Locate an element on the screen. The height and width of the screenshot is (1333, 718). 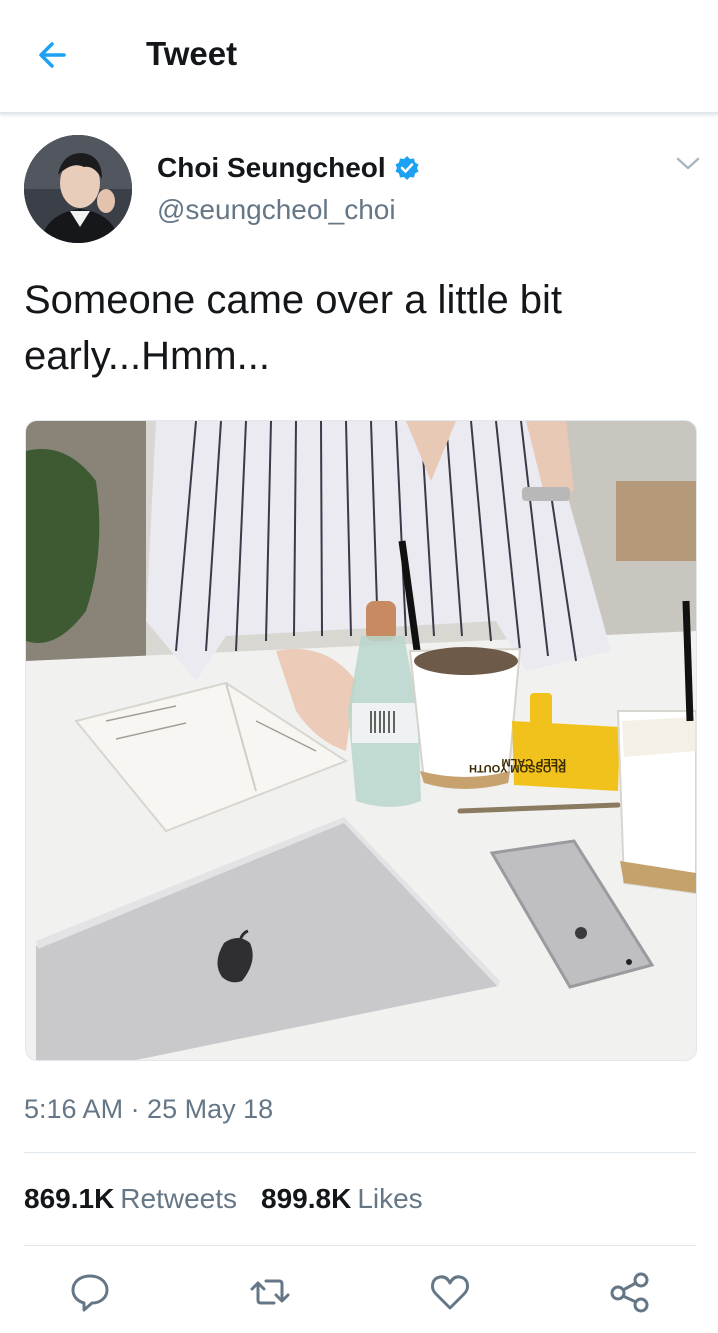
like-icon is located at coordinates (450, 1292).